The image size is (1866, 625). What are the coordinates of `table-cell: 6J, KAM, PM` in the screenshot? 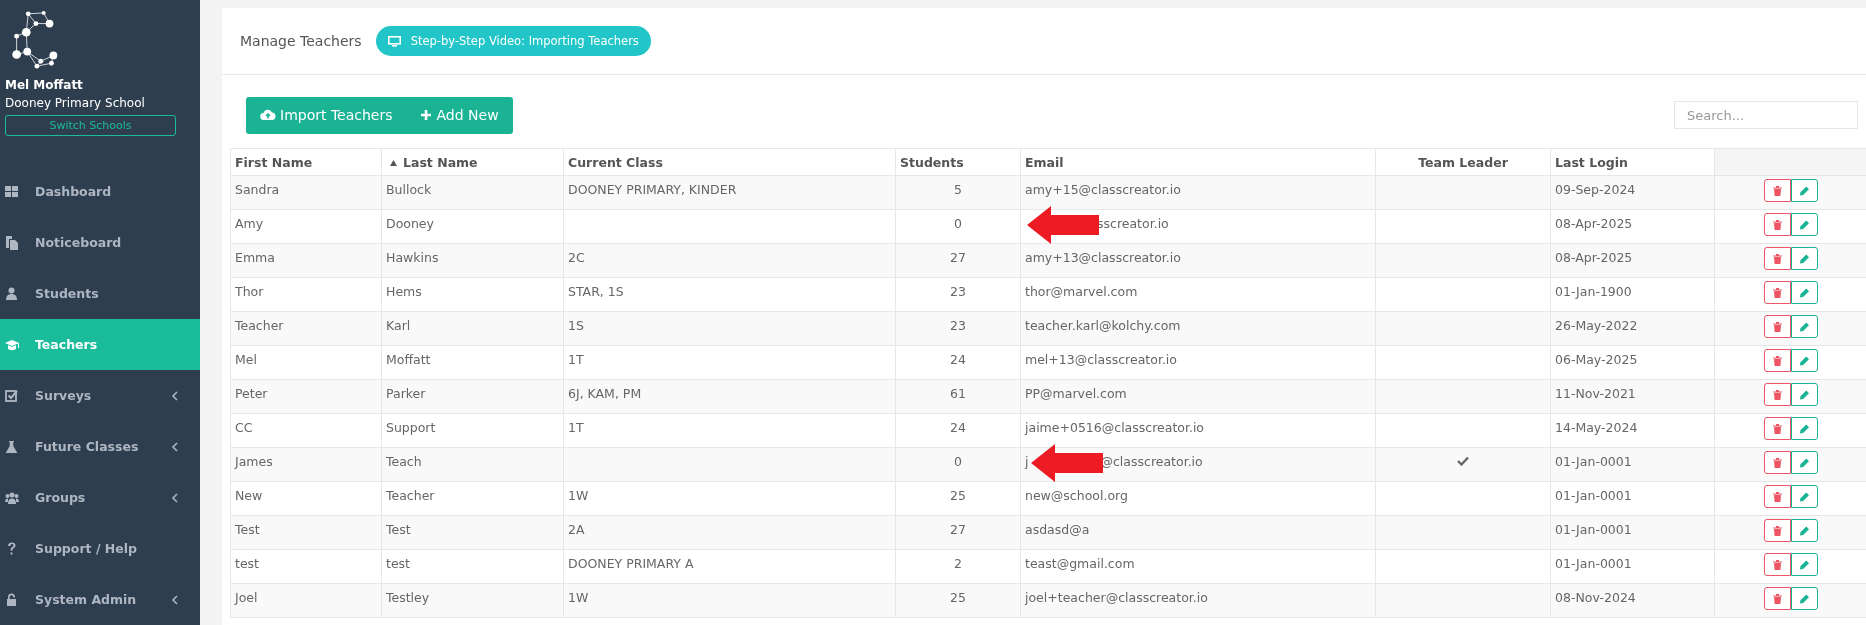 It's located at (729, 396).